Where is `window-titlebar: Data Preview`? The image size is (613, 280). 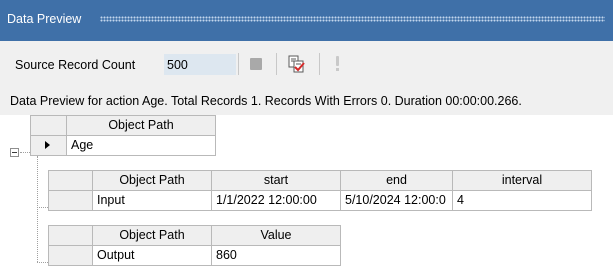 window-titlebar: Data Preview is located at coordinates (306, 20).